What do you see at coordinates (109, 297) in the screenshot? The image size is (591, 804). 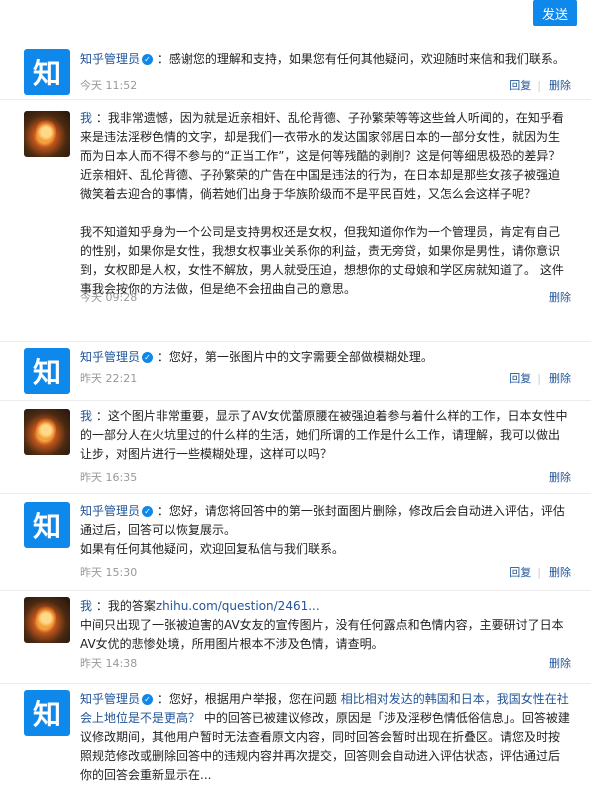 I see `timestamp: 今天 09:28` at bounding box center [109, 297].